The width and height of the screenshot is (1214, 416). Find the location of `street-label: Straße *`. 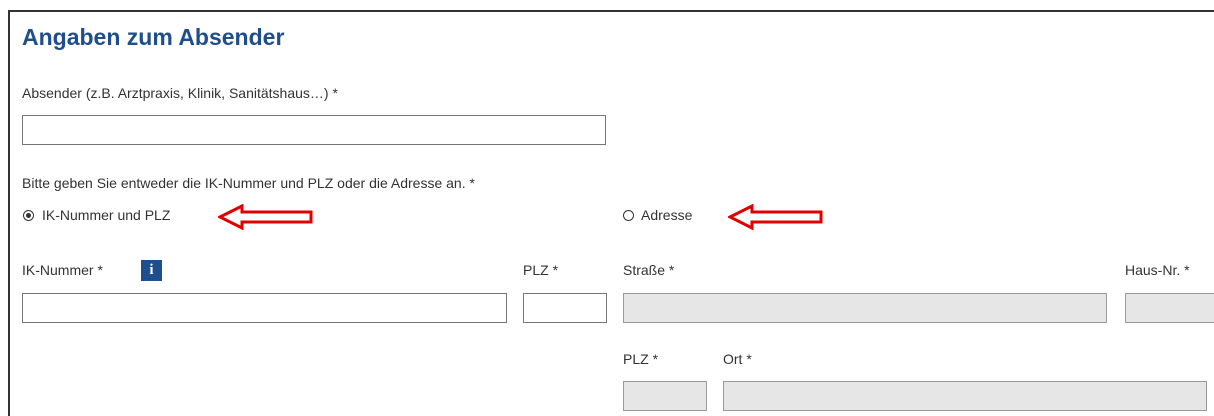

street-label: Straße * is located at coordinates (649, 270).